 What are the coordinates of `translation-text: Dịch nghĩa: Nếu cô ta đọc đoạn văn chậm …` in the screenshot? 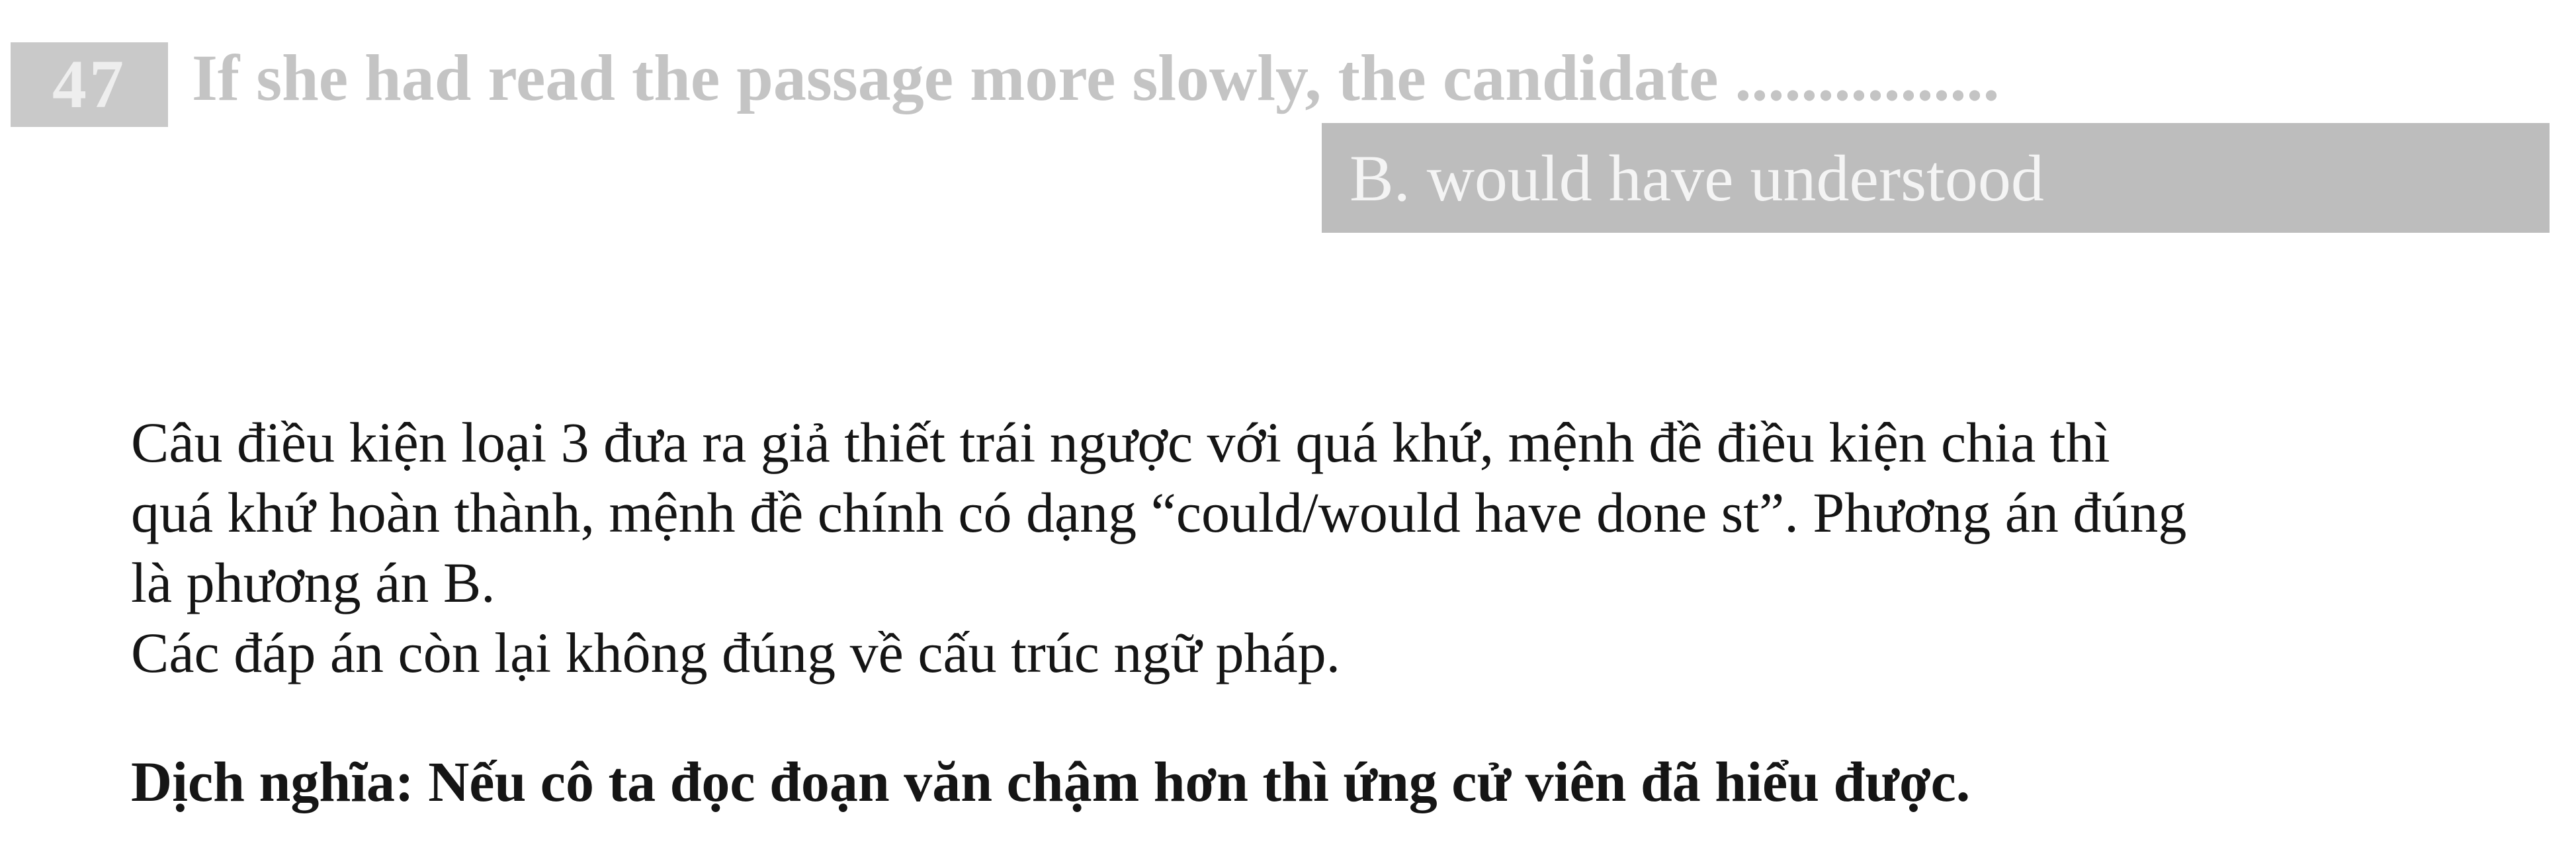 It's located at (1051, 781).